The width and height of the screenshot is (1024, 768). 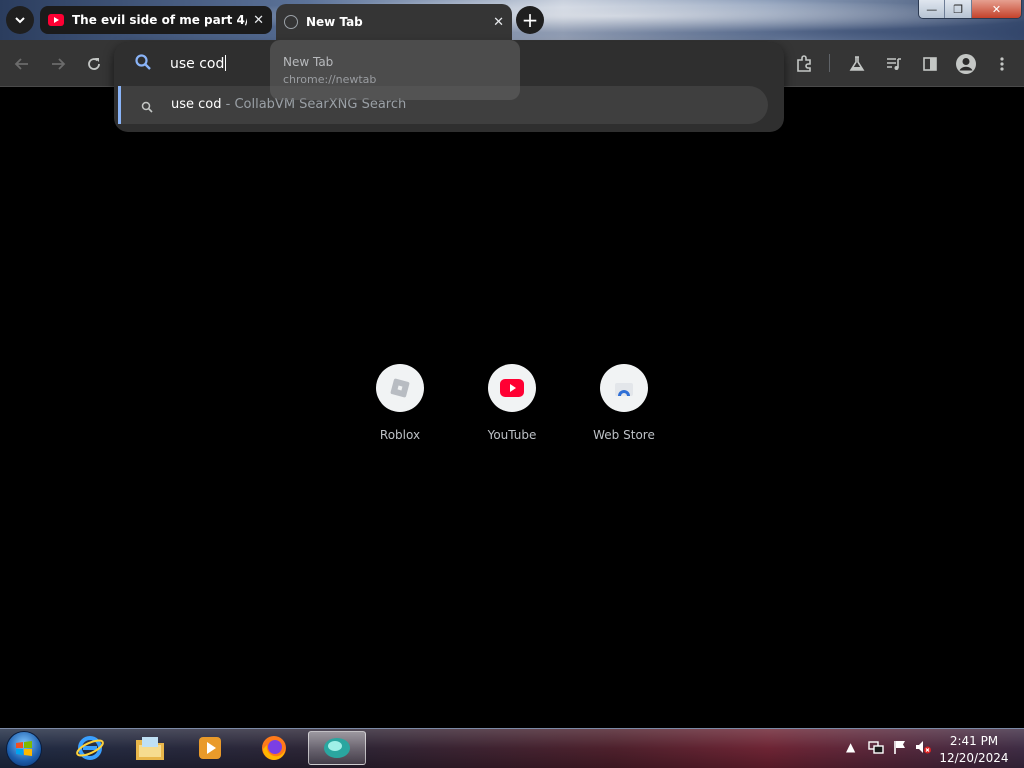 I want to click on internet-explorer-icon, so click(x=90, y=748).